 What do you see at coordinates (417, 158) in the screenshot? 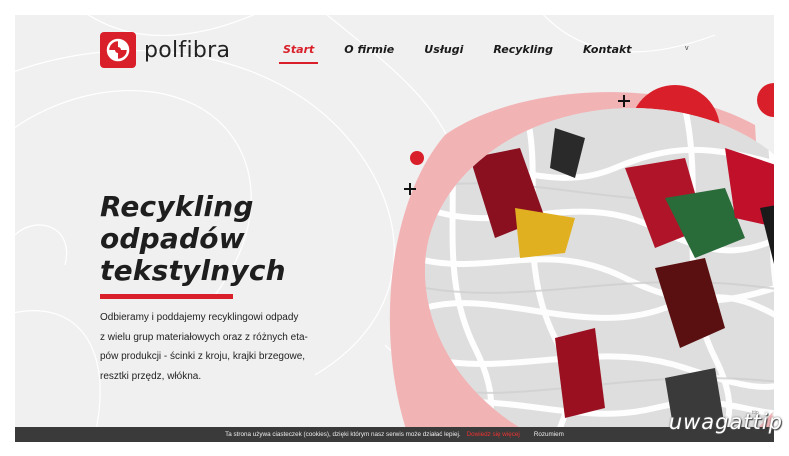
I see `small-red-dot` at bounding box center [417, 158].